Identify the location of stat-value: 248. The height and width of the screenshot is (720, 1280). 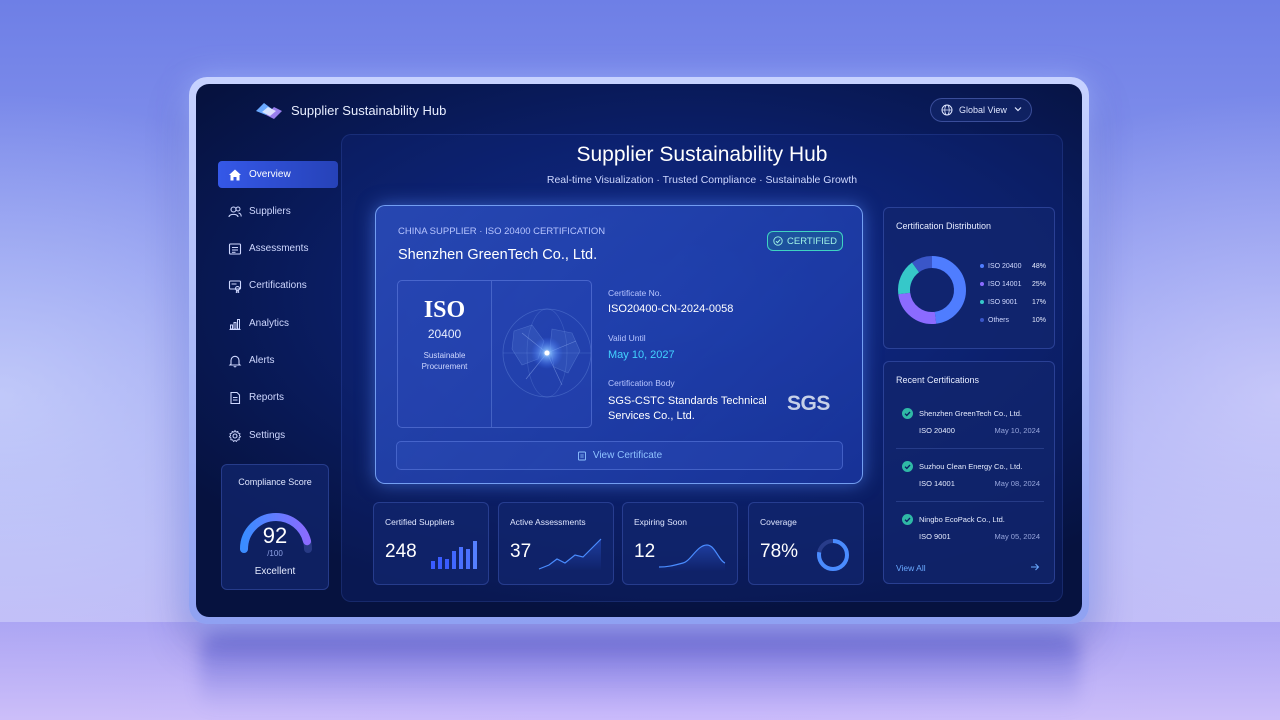
(401, 551).